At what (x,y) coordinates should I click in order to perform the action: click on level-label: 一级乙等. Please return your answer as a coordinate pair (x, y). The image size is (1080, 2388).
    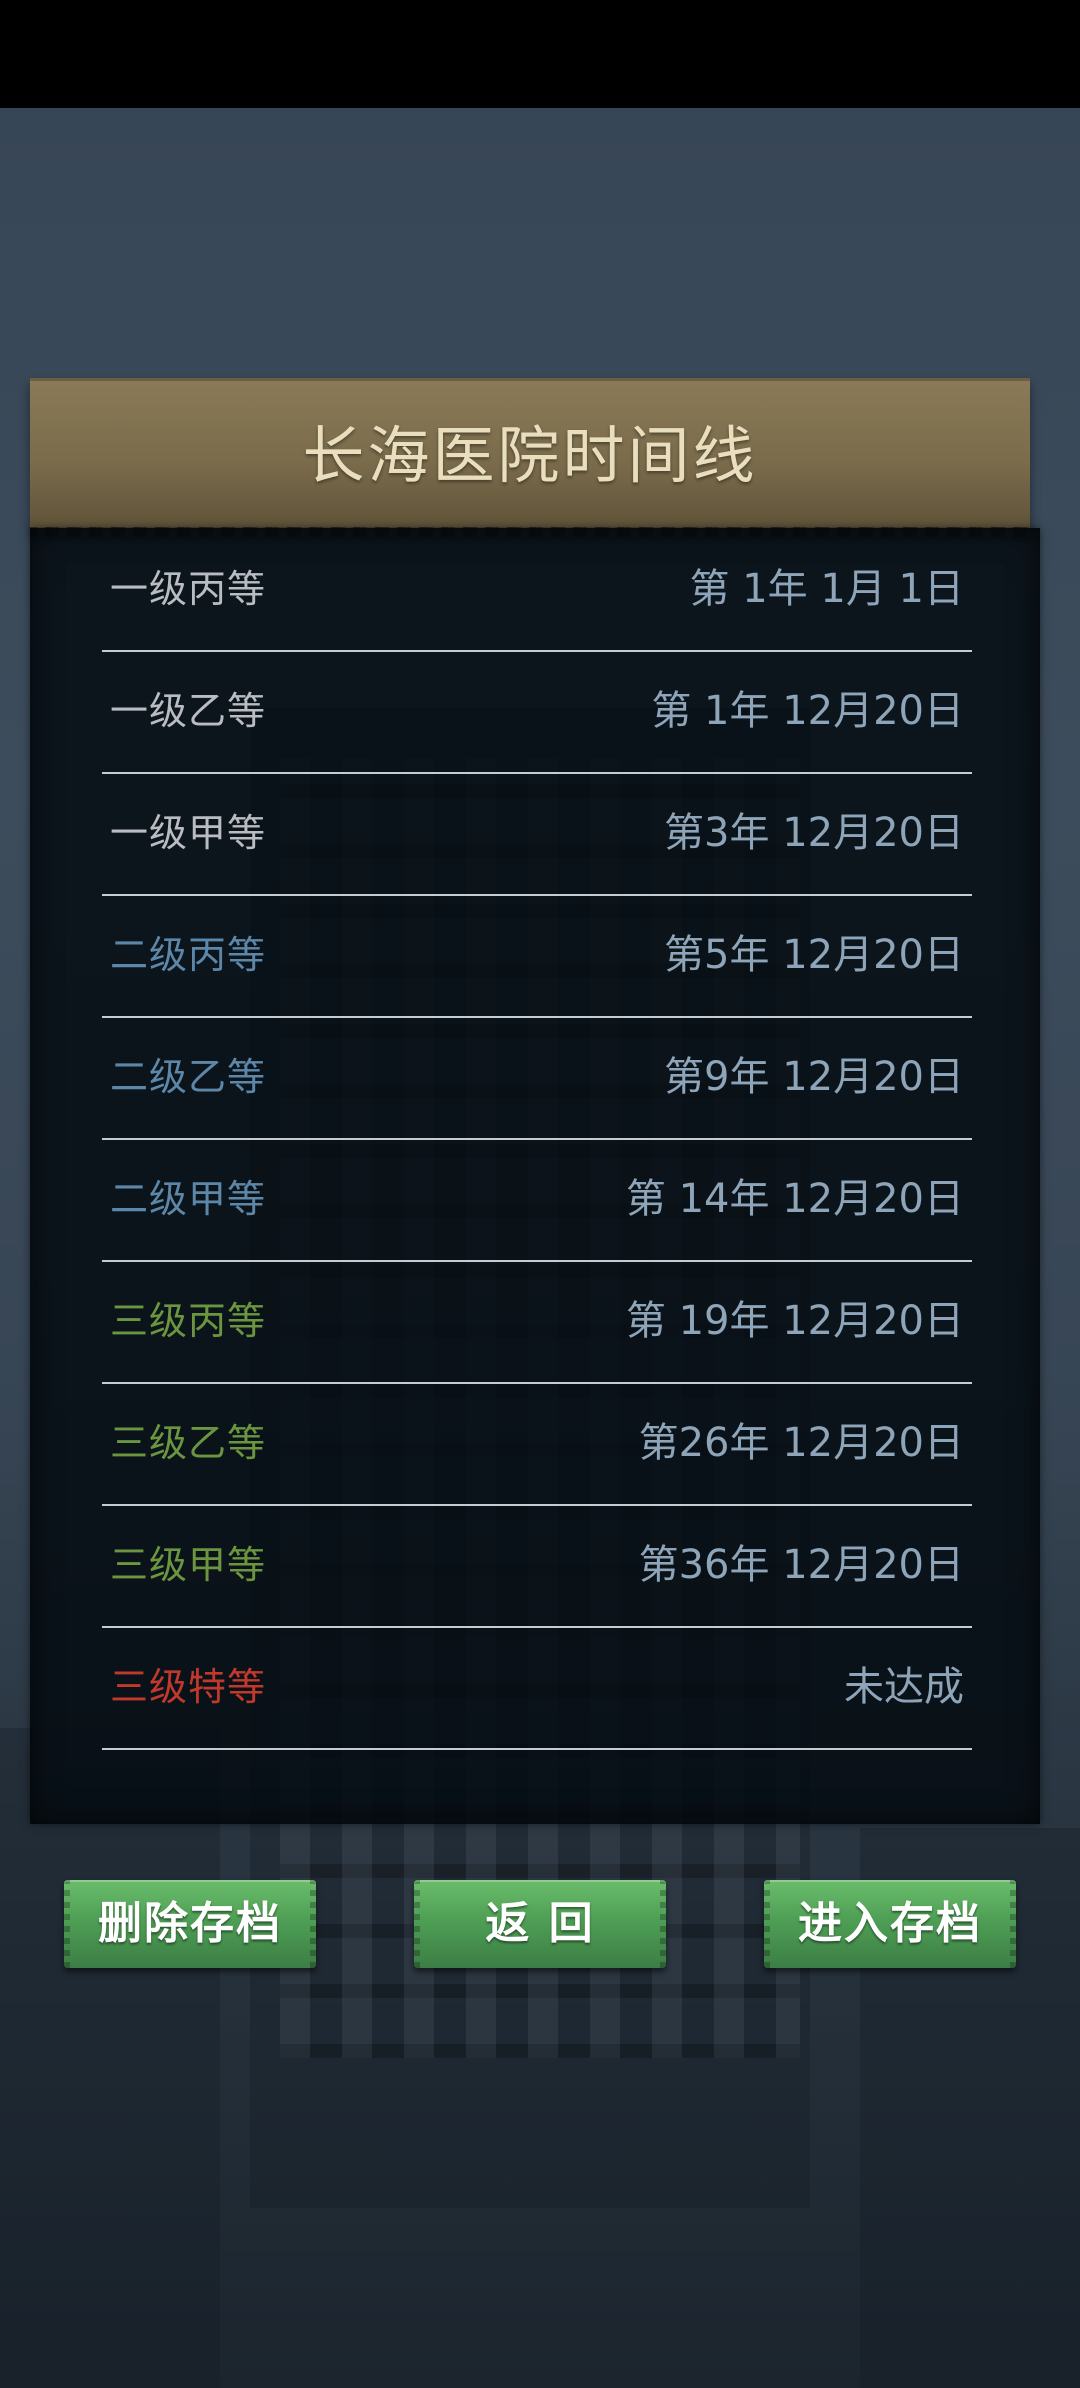
    Looking at the image, I should click on (188, 711).